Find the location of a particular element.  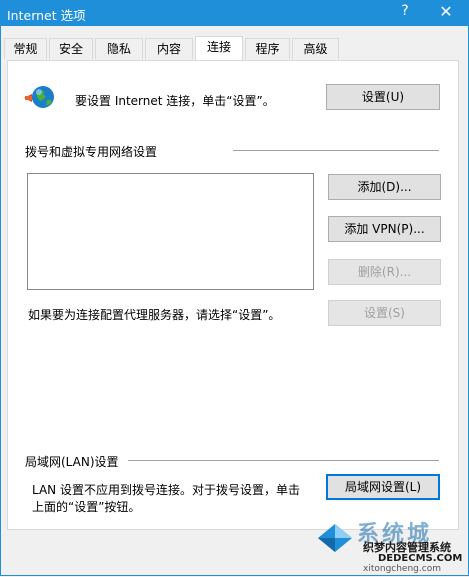

help-button: ? is located at coordinates (405, 11).